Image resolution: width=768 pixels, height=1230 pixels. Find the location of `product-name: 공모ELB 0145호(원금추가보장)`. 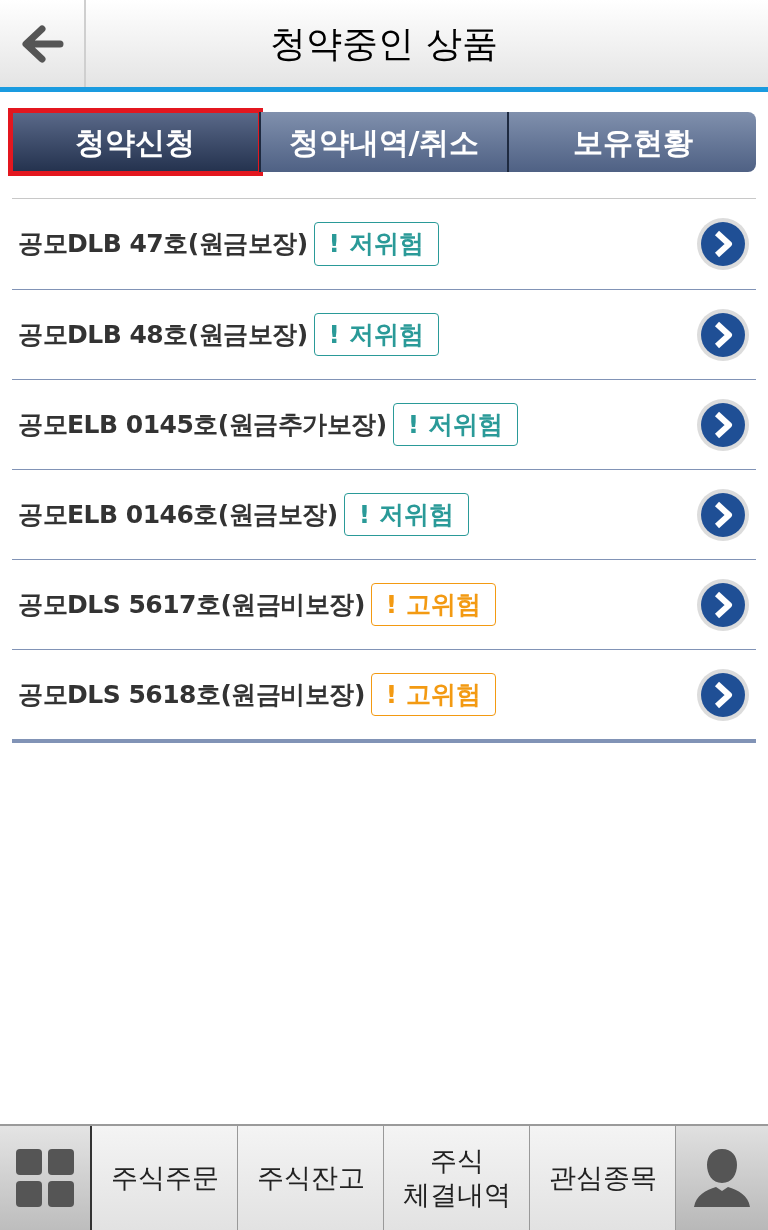

product-name: 공모ELB 0145호(원금추가보장) is located at coordinates (202, 424).